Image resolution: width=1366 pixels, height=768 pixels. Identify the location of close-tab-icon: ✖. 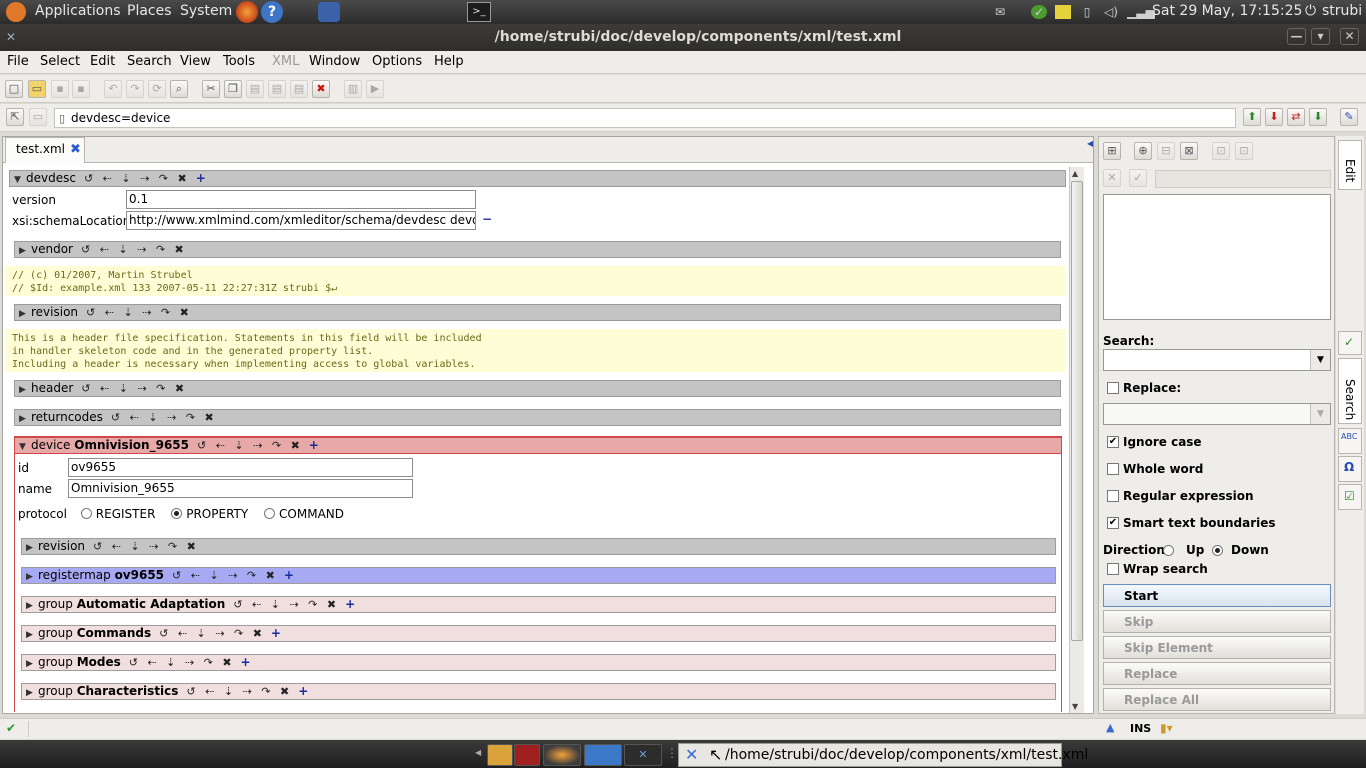
(75, 149).